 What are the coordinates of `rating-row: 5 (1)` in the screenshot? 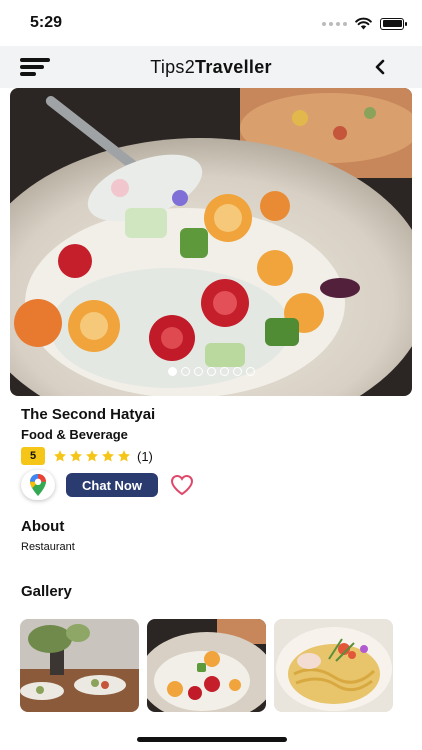 It's located at (87, 456).